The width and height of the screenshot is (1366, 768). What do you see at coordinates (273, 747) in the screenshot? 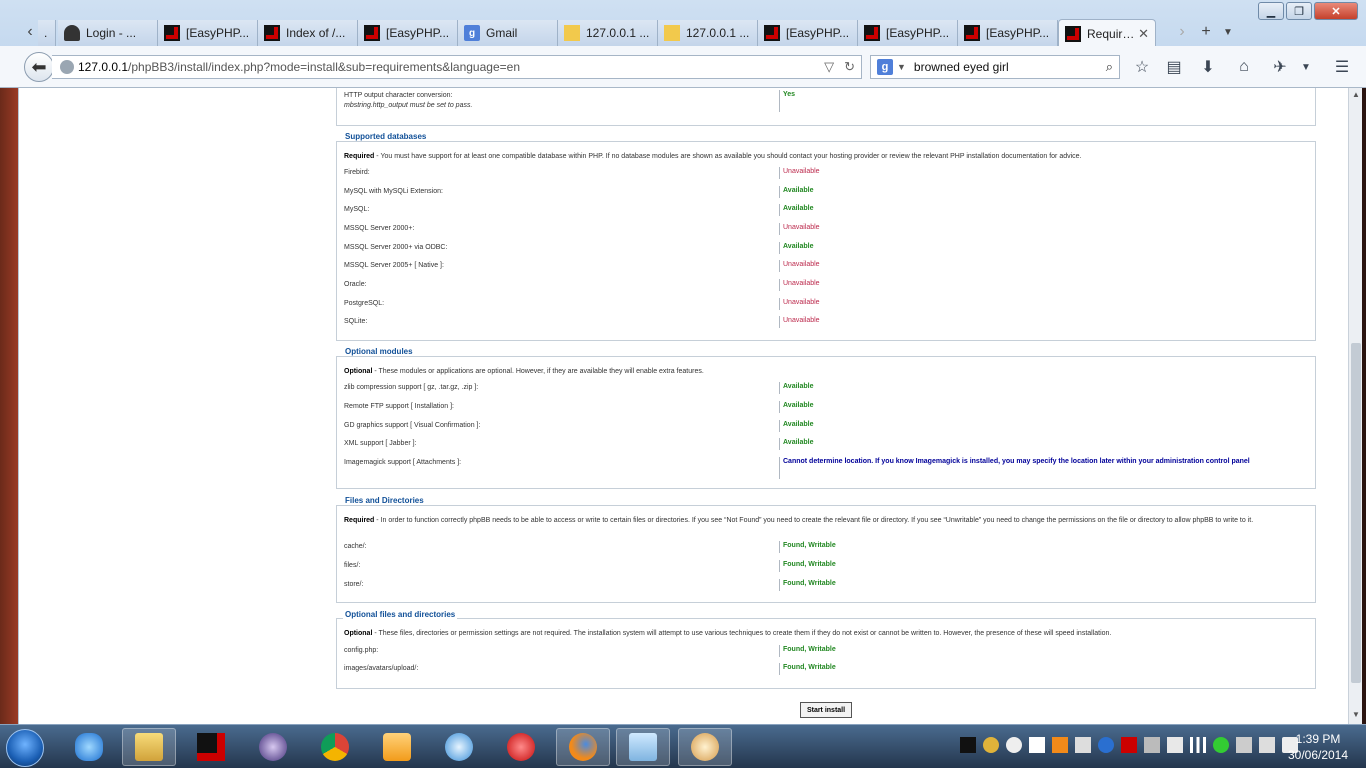
I see `eclipse-icon` at bounding box center [273, 747].